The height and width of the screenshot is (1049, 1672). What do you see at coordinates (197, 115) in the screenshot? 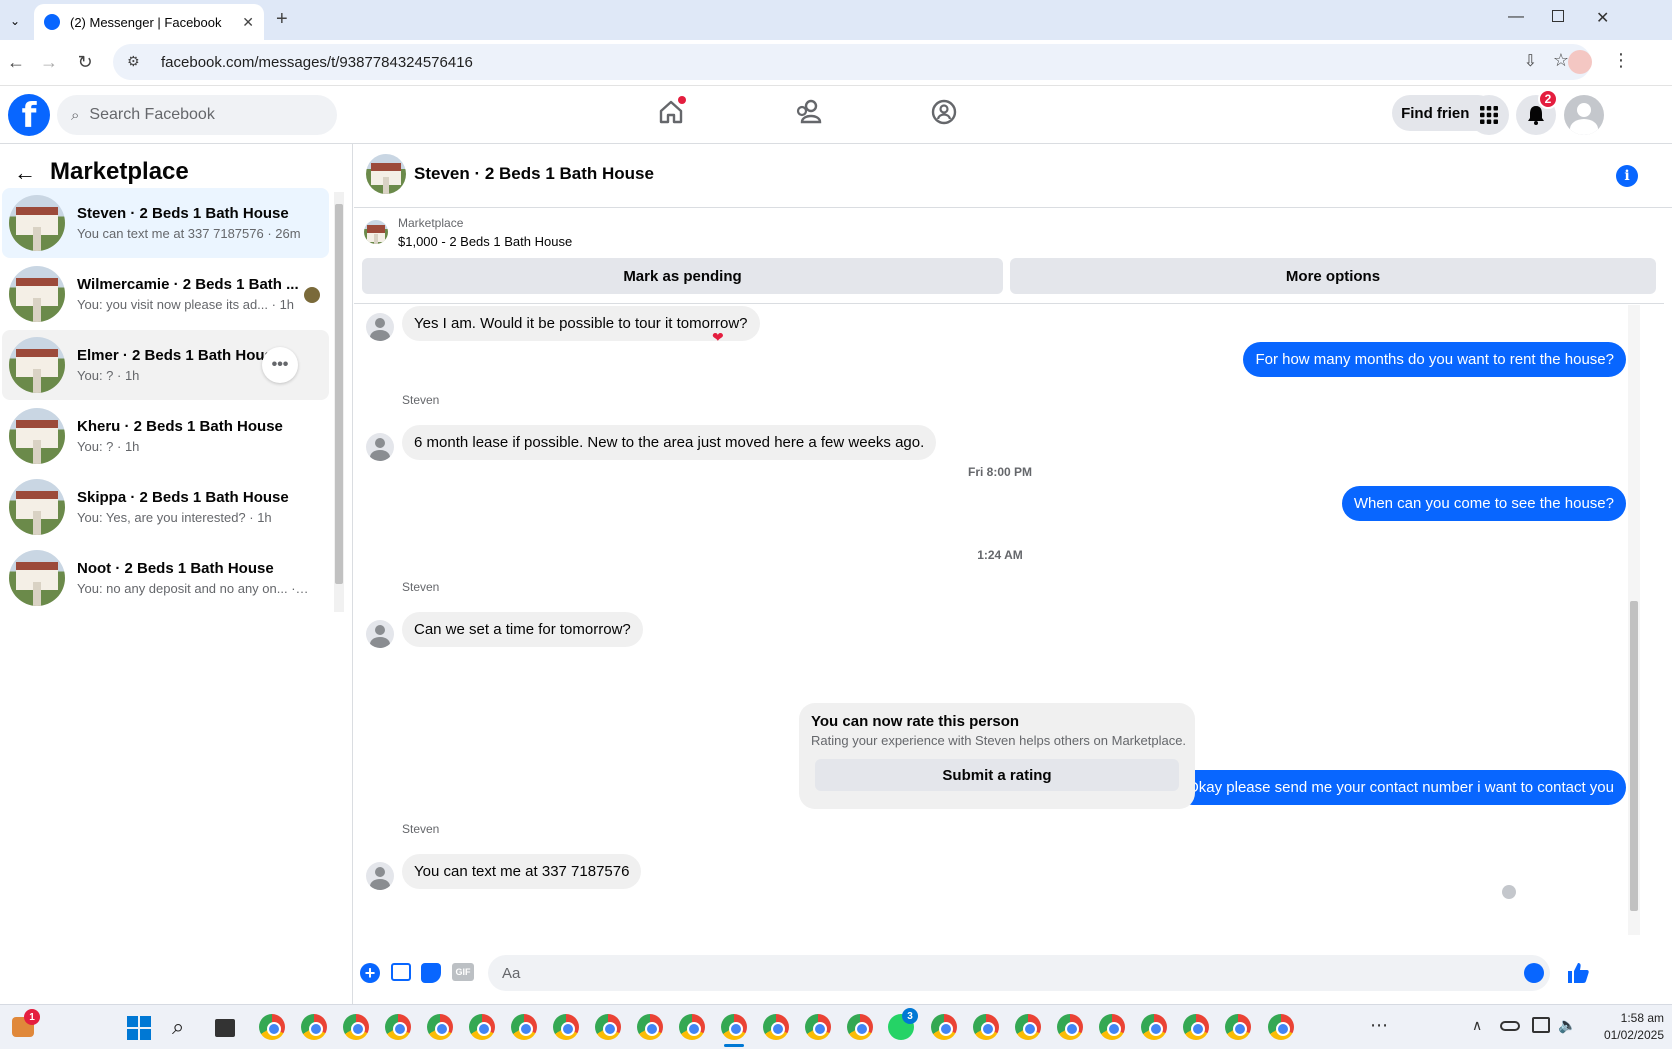
I see `search-input: ⌕ Search Facebook` at bounding box center [197, 115].